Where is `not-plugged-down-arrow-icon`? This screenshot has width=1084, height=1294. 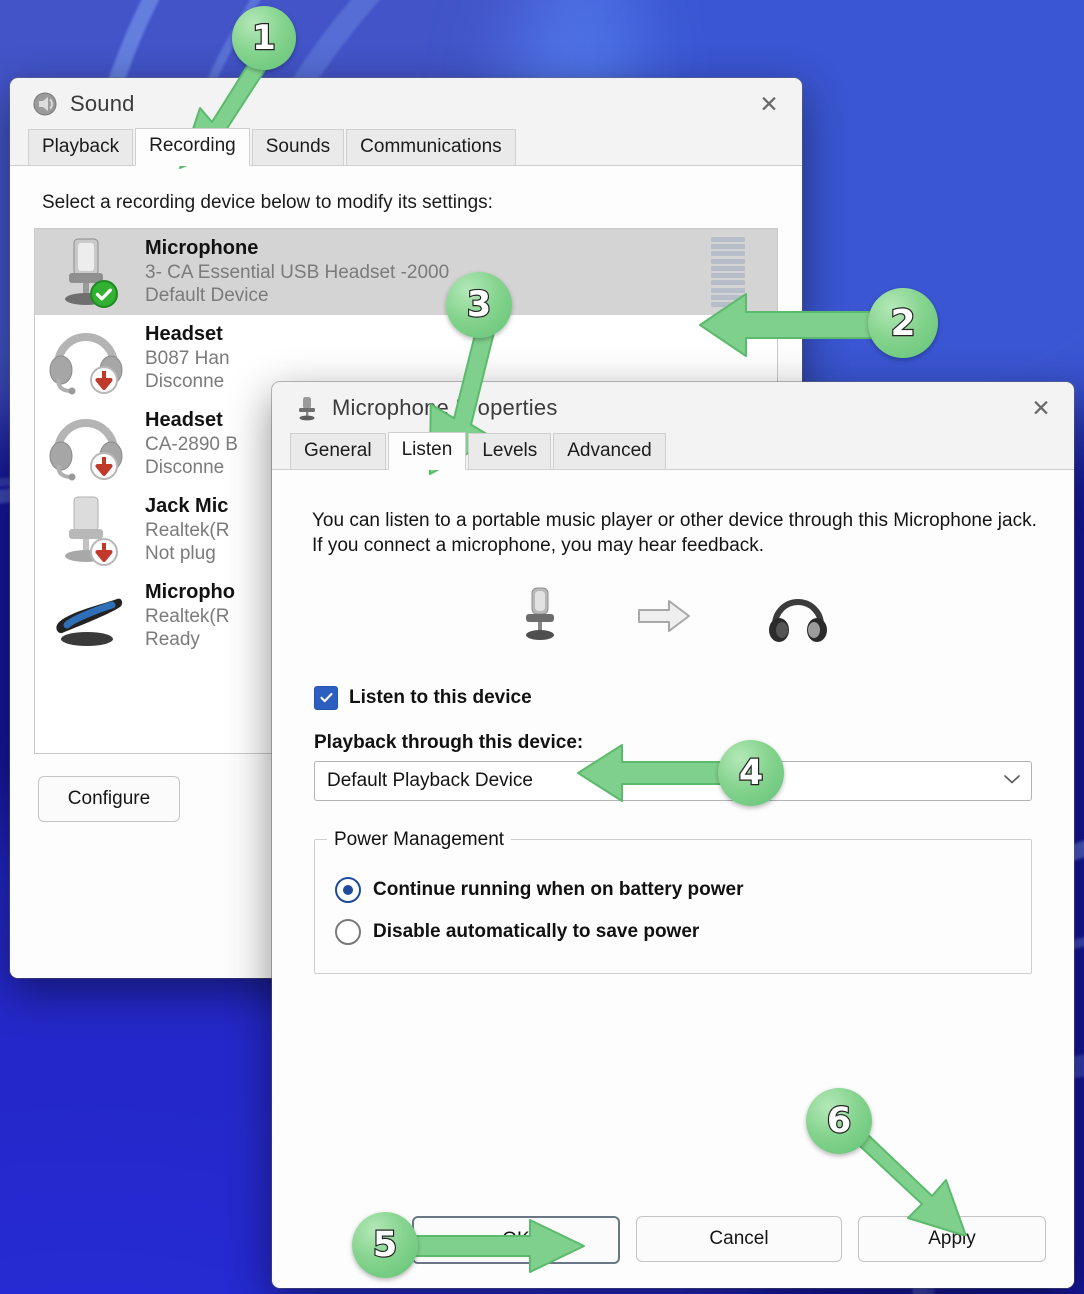
not-plugged-down-arrow-icon is located at coordinates (104, 552).